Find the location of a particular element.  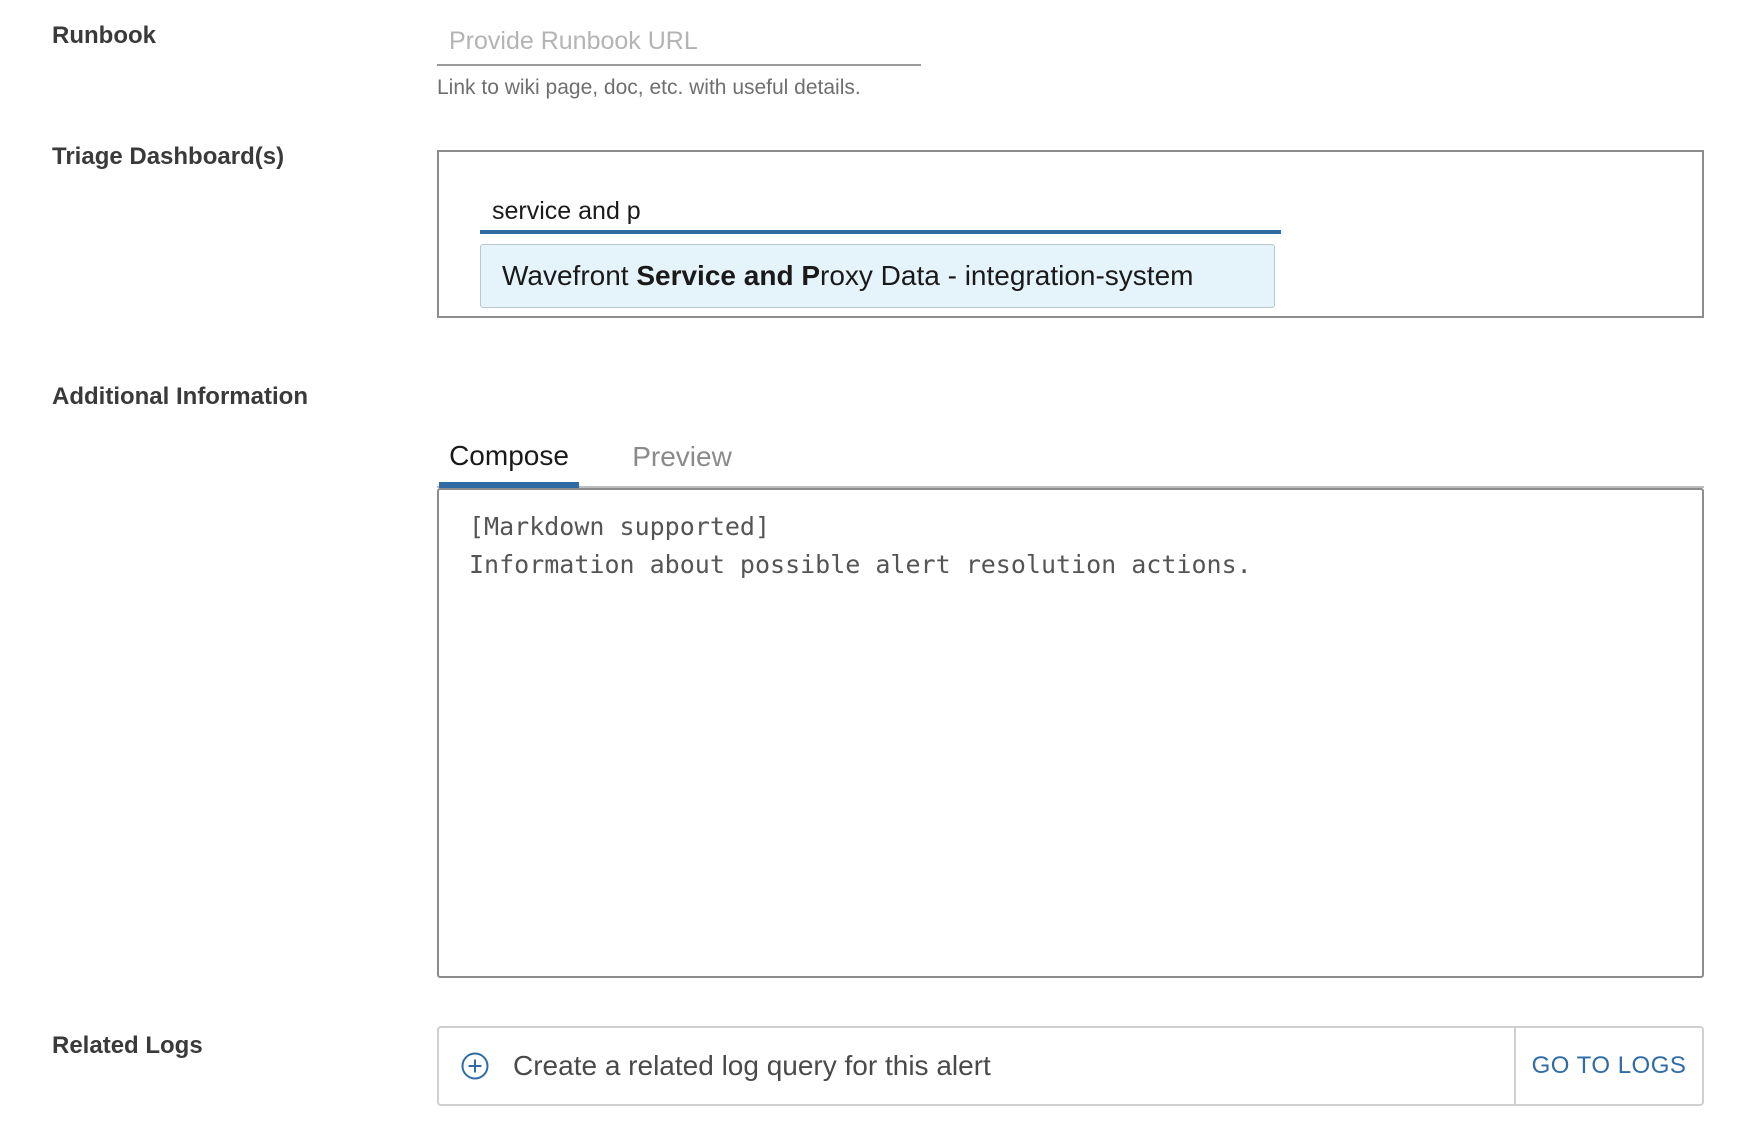

editor-tabs: Compose Preview is located at coordinates (1070, 457).